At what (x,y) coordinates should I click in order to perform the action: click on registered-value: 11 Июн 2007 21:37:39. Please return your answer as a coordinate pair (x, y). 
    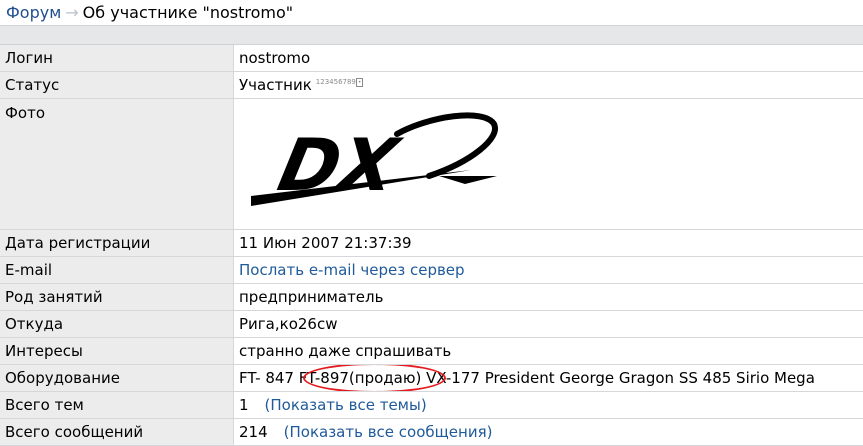
    Looking at the image, I should click on (548, 243).